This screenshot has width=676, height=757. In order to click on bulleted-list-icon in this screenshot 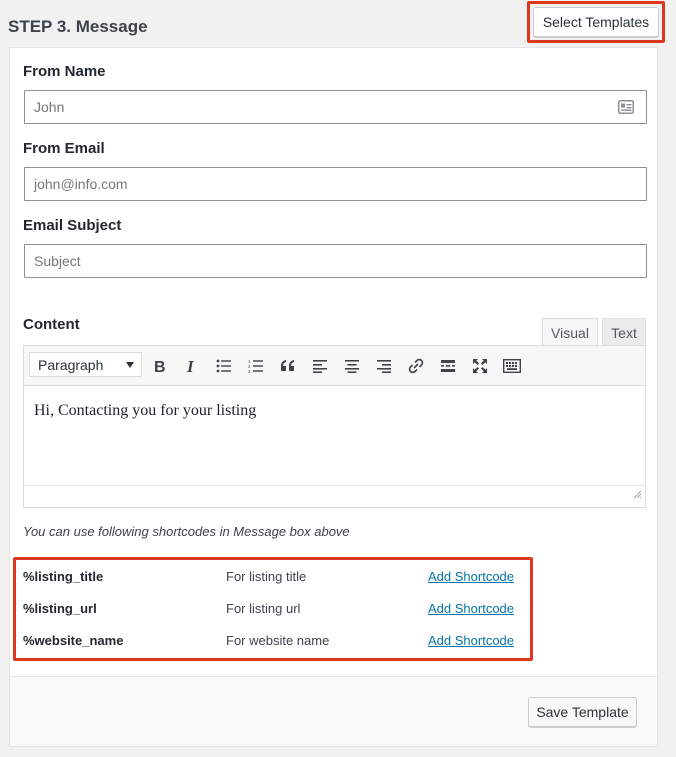, I will do `click(224, 366)`.